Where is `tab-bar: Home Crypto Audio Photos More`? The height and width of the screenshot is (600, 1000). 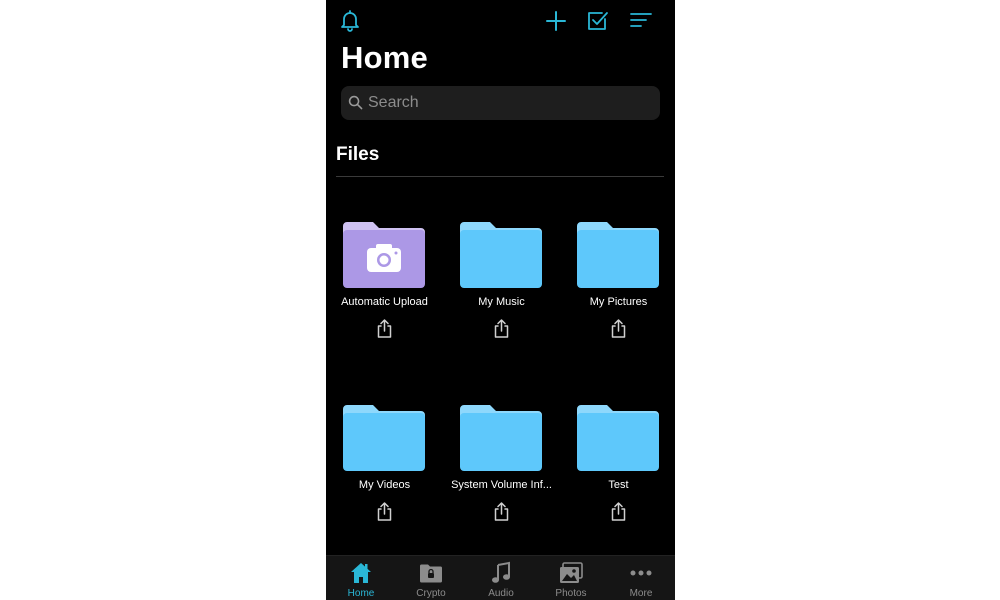
tab-bar: Home Crypto Audio Photos More is located at coordinates (500, 577).